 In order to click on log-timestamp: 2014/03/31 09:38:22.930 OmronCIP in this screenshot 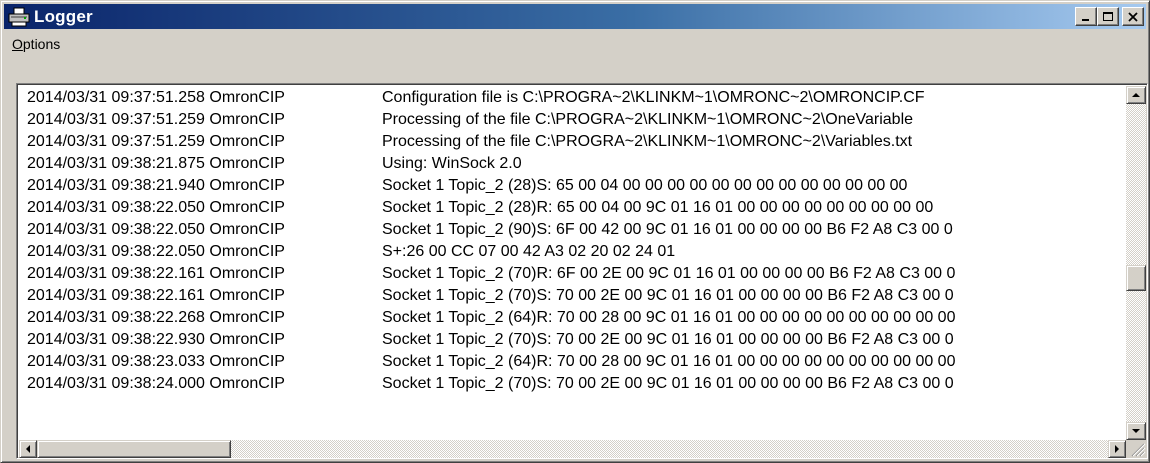, I will do `click(156, 339)`.